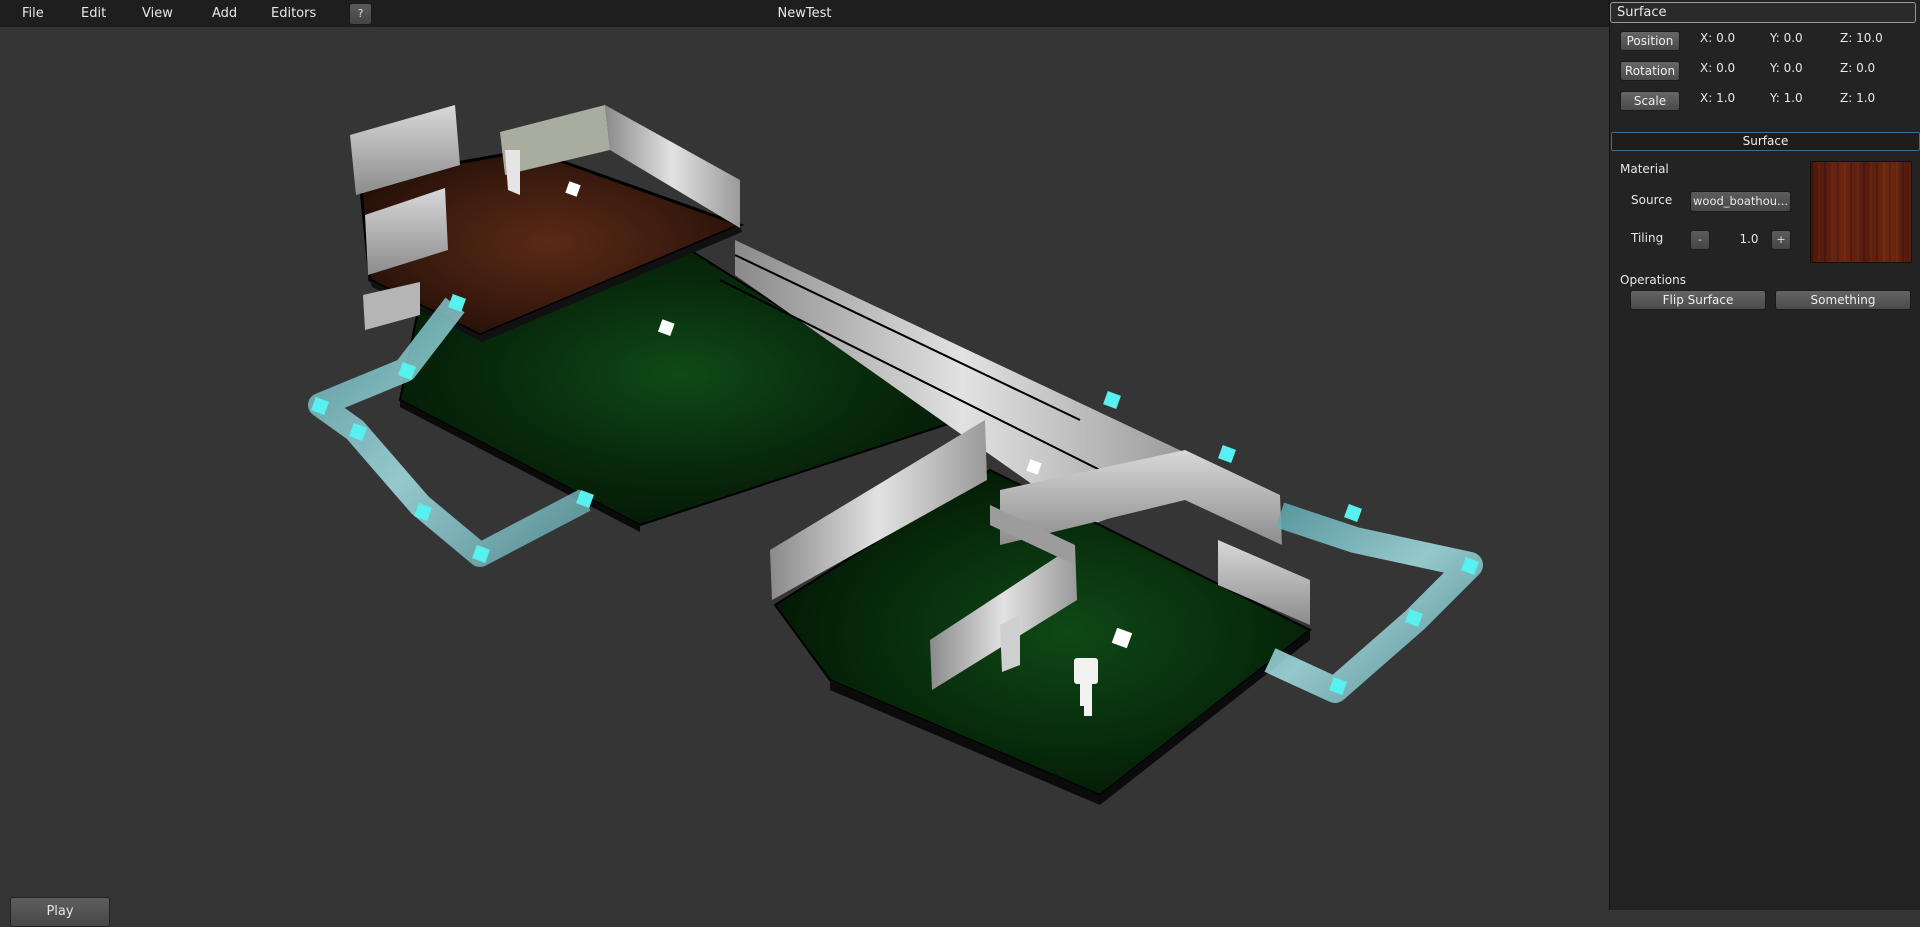  Describe the element at coordinates (1700, 240) in the screenshot. I see `tiling-decrement-button: -` at that location.